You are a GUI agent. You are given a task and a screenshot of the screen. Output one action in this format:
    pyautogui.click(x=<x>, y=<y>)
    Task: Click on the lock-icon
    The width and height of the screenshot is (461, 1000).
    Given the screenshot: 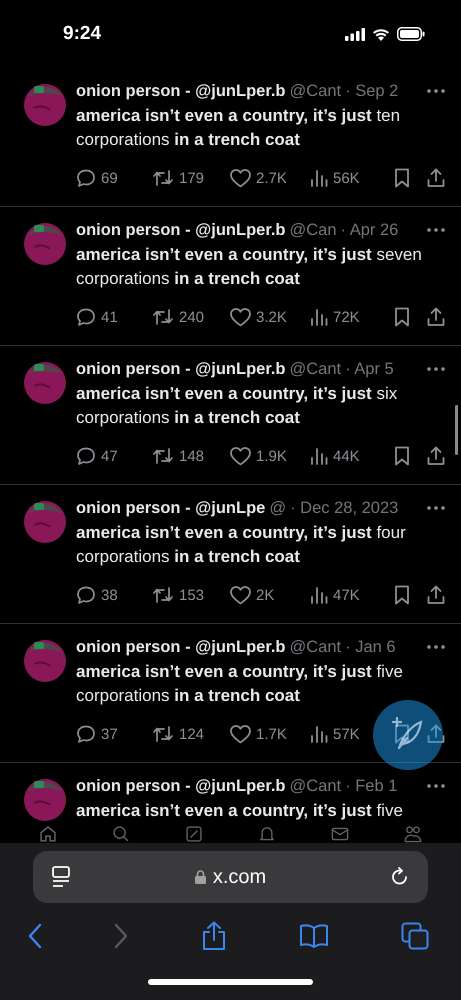 What is the action you would take?
    pyautogui.click(x=200, y=877)
    